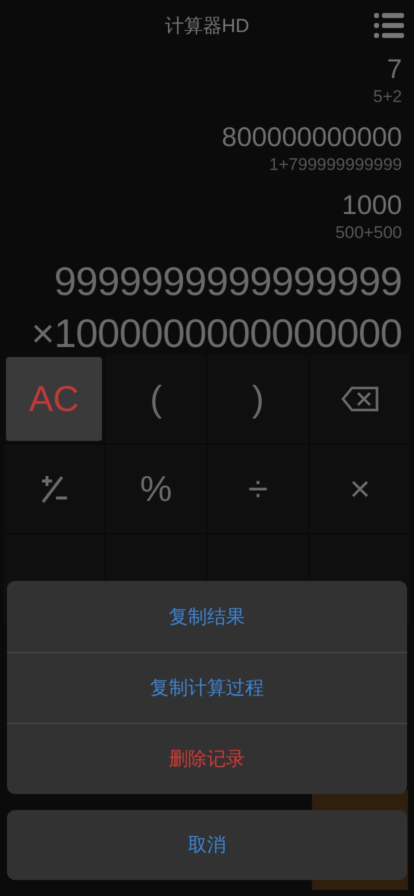  What do you see at coordinates (207, 758) in the screenshot?
I see `sheet-option: 删除记录` at bounding box center [207, 758].